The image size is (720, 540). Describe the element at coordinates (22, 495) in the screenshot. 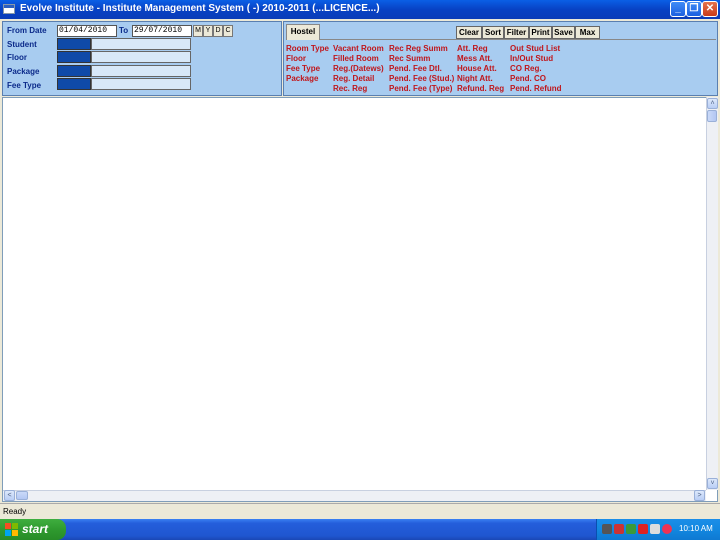

I see `horizontal-scroll-thumb` at that location.